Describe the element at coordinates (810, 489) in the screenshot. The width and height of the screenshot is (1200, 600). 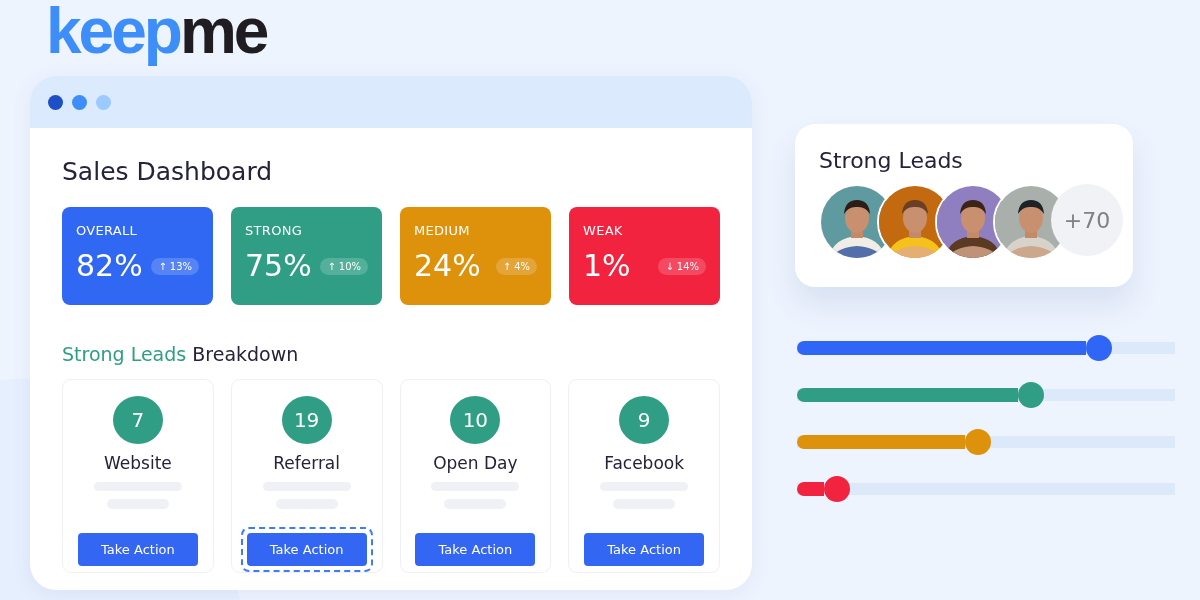
I see `slider-fill` at that location.